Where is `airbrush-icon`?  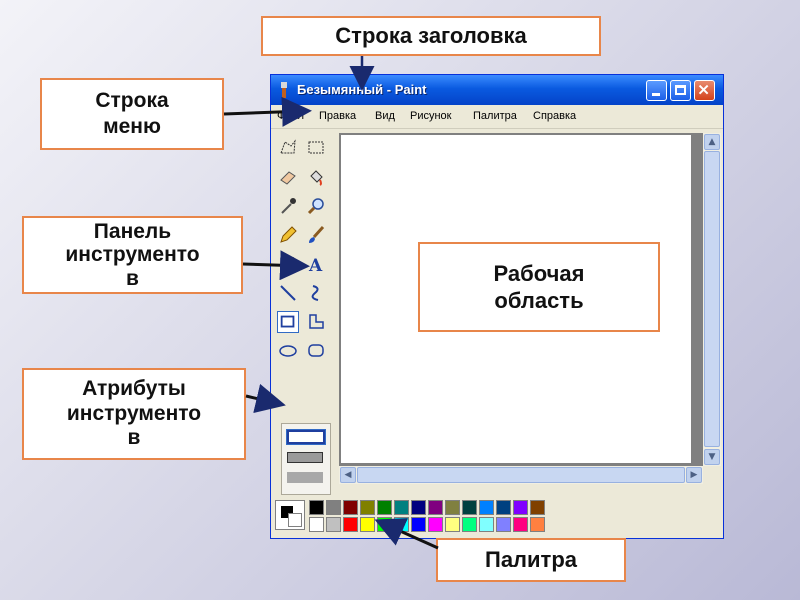 airbrush-icon is located at coordinates (288, 264).